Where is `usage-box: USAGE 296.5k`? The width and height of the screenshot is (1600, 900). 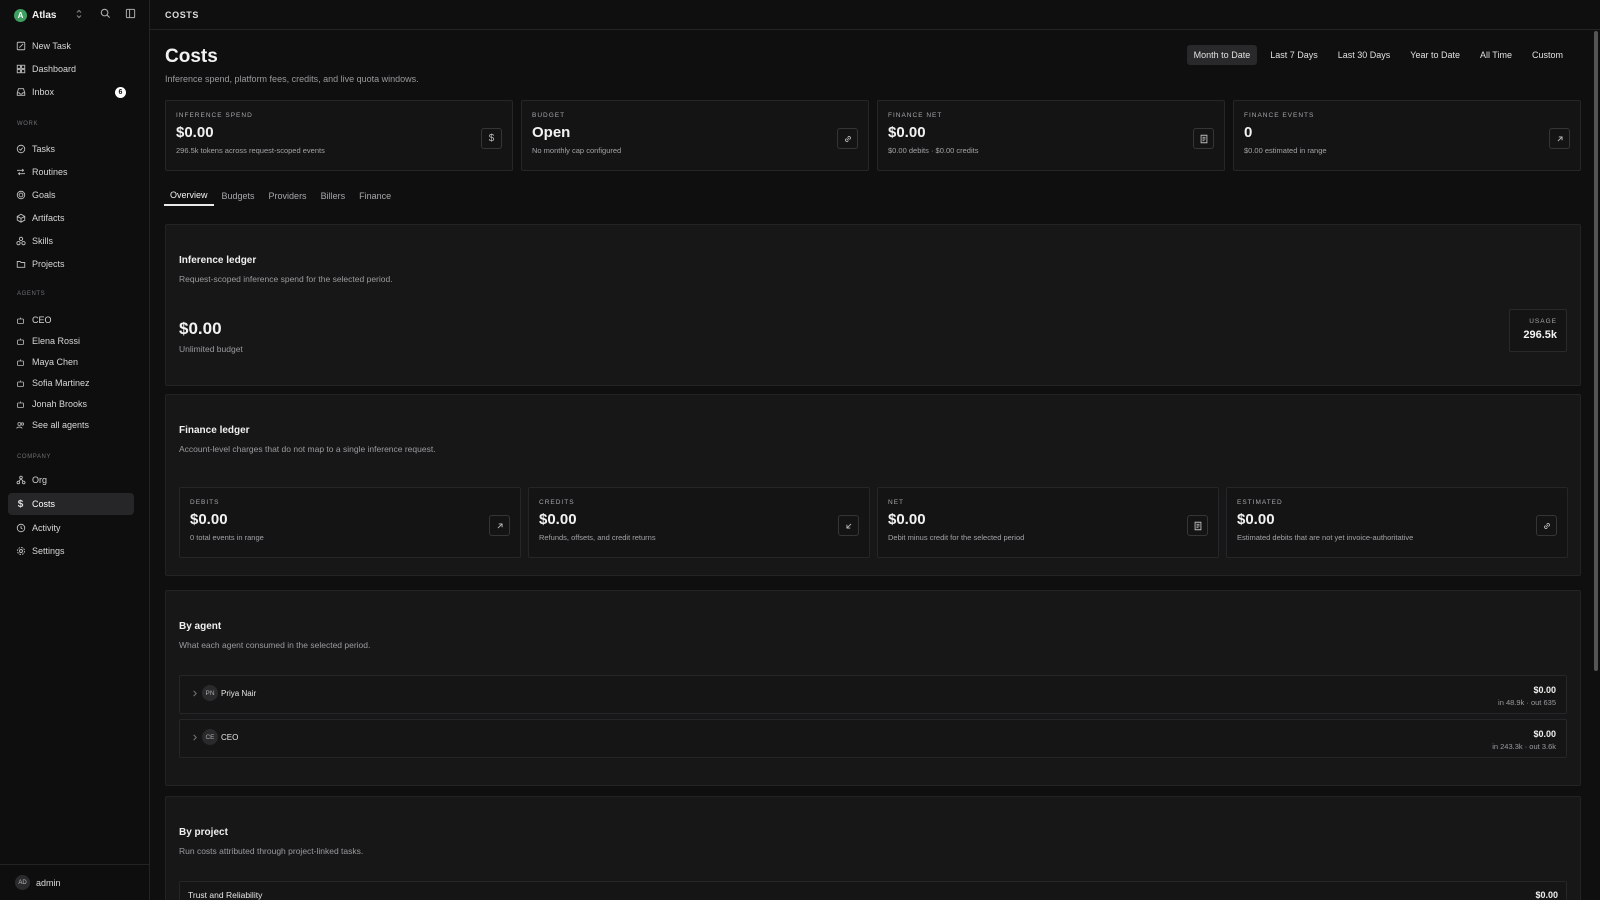
usage-box: USAGE 296.5k is located at coordinates (1538, 330).